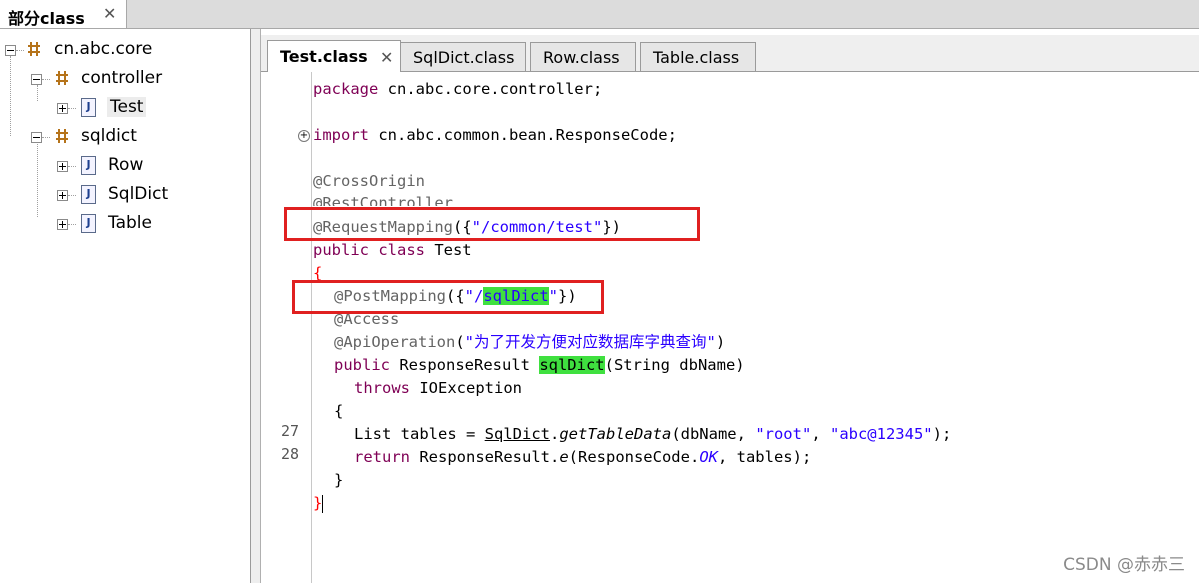 The width and height of the screenshot is (1199, 583). I want to click on text-cursor, so click(323, 503).